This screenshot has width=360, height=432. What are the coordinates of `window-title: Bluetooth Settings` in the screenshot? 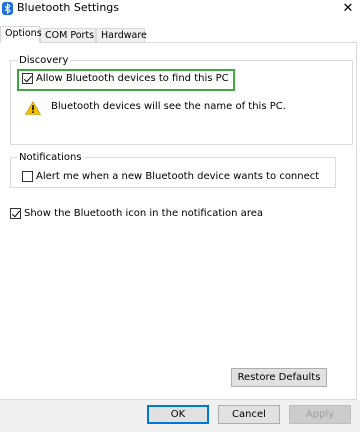 It's located at (68, 7).